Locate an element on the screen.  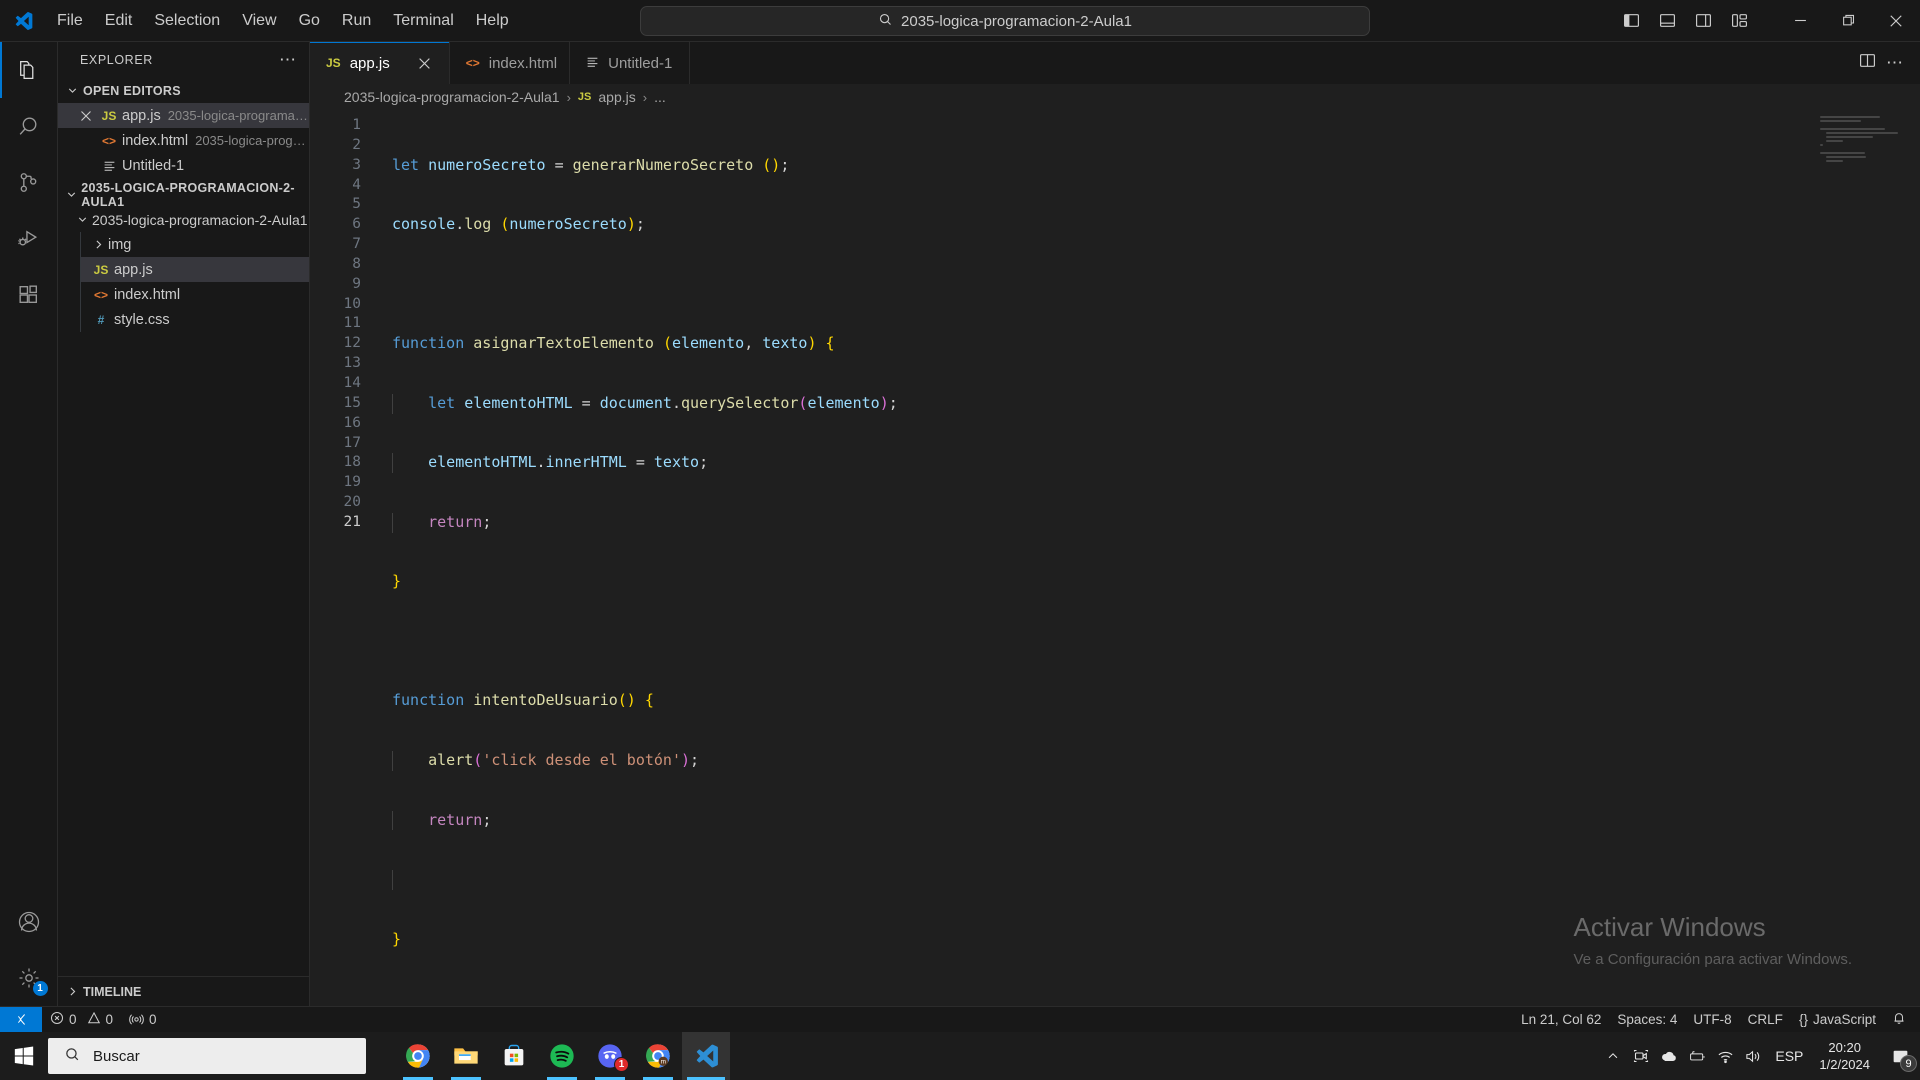
menu-edit: Edit is located at coordinates (119, 20).